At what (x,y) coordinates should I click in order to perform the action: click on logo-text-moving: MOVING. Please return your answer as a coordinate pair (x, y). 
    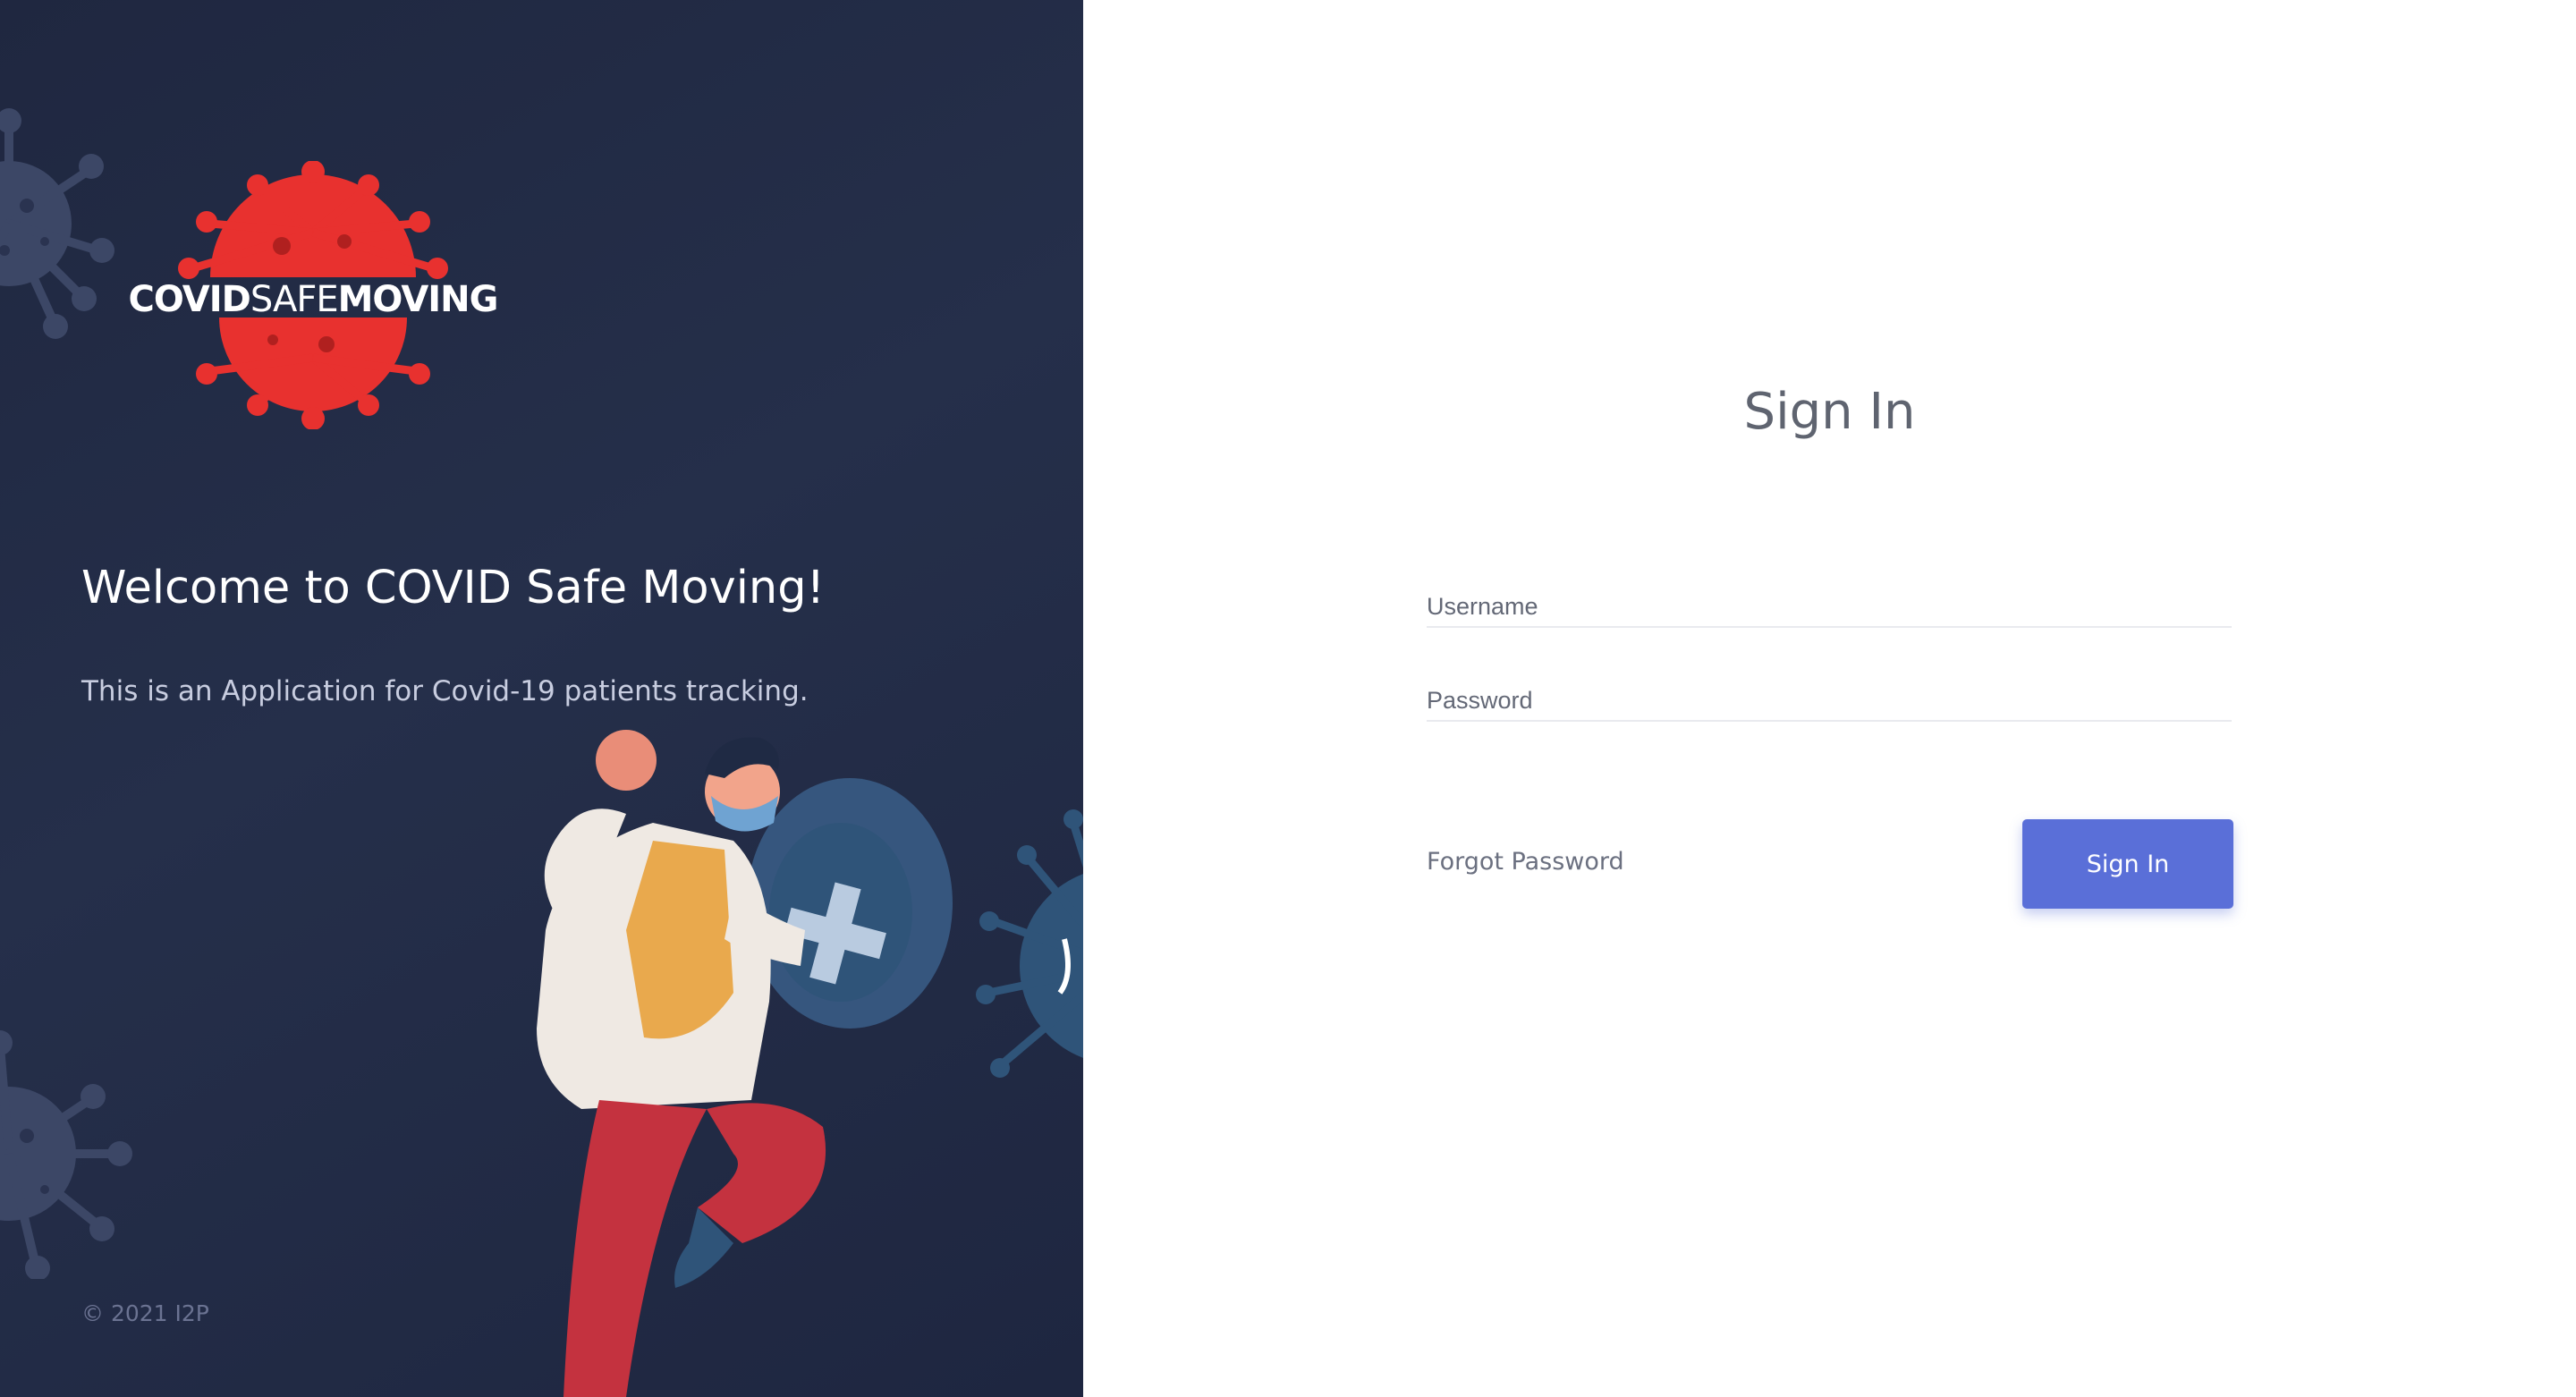
    Looking at the image, I should click on (418, 300).